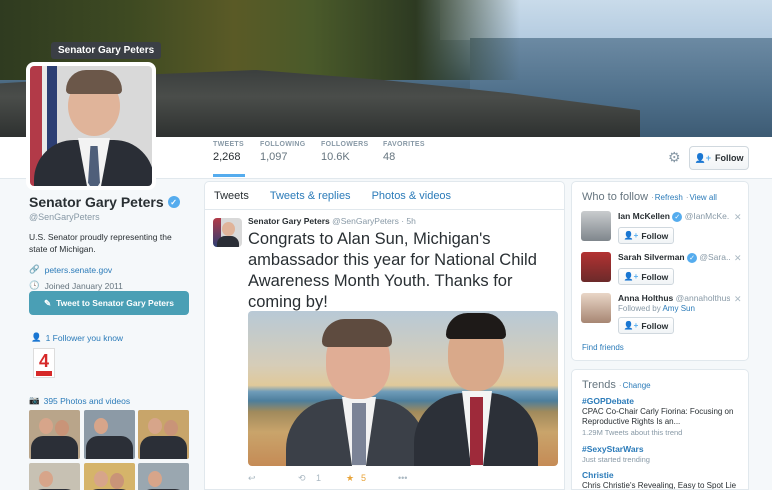 The height and width of the screenshot is (490, 772). Describe the element at coordinates (637, 385) in the screenshot. I see `change-trends-link: Change` at that location.